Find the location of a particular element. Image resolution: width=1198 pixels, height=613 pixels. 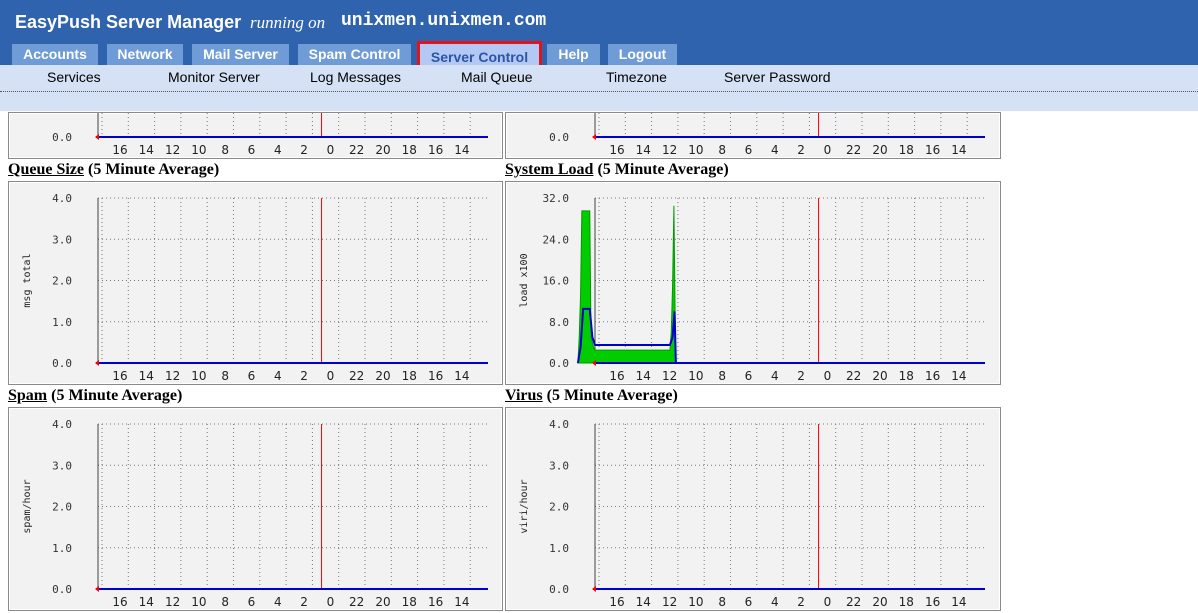

subnav-divider is located at coordinates (599, 91).